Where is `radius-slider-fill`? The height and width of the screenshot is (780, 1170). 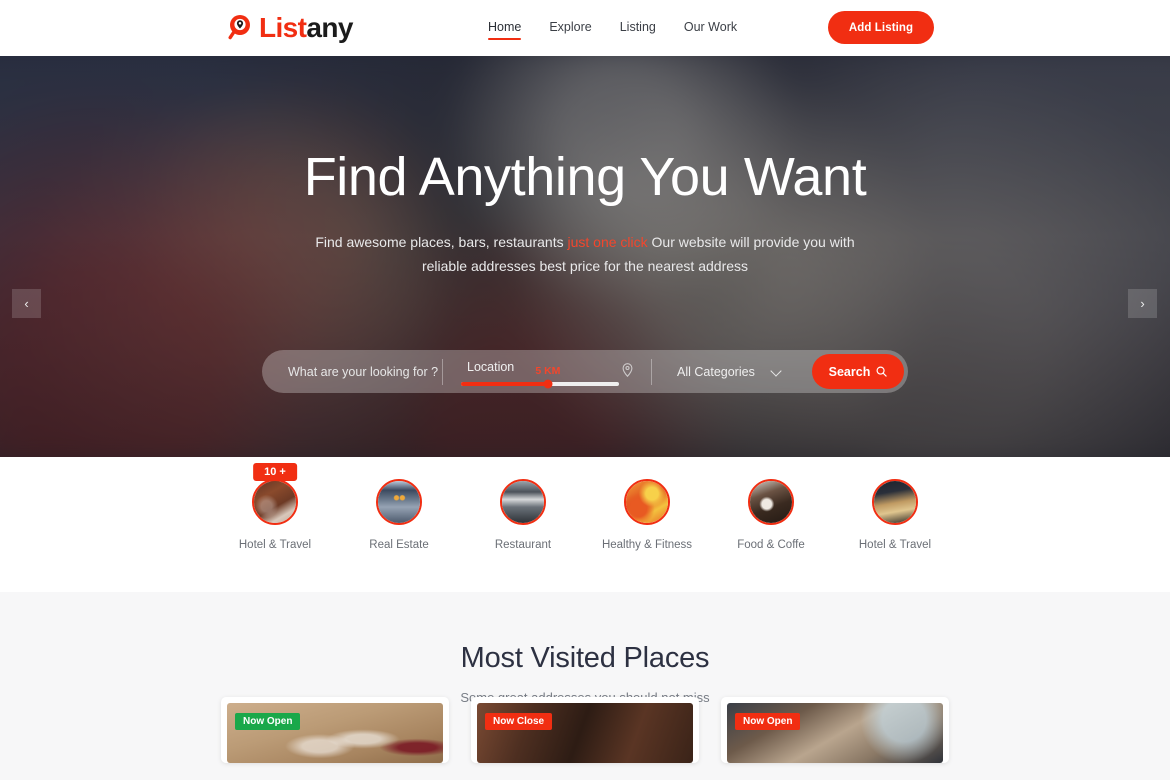 radius-slider-fill is located at coordinates (504, 384).